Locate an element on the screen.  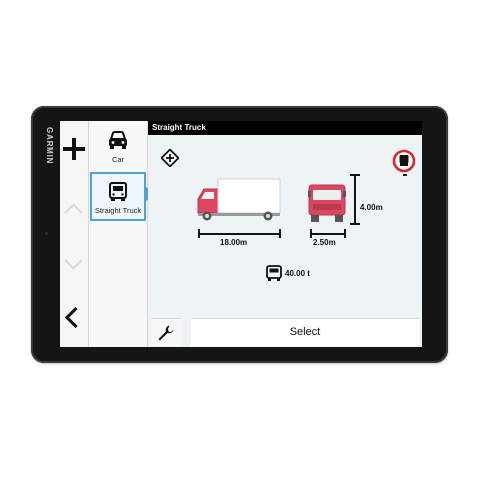
length-tick-right is located at coordinates (280, 233).